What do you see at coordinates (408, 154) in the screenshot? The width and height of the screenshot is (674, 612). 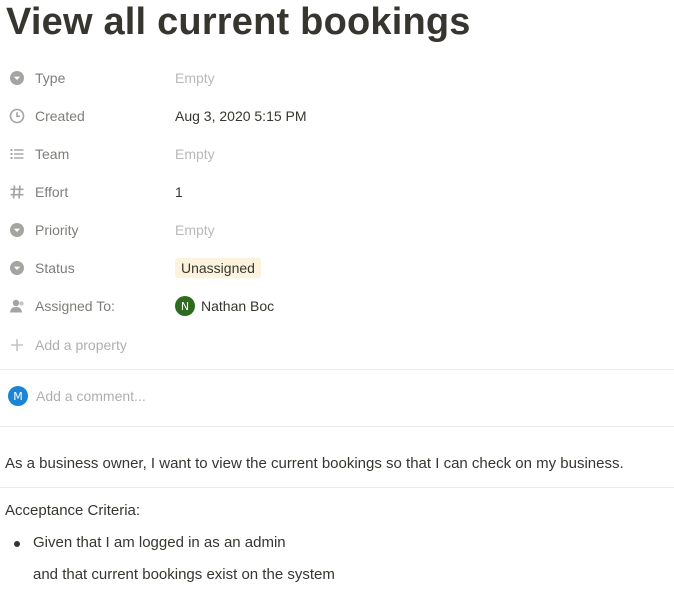 I see `property-value-team: Empty` at bounding box center [408, 154].